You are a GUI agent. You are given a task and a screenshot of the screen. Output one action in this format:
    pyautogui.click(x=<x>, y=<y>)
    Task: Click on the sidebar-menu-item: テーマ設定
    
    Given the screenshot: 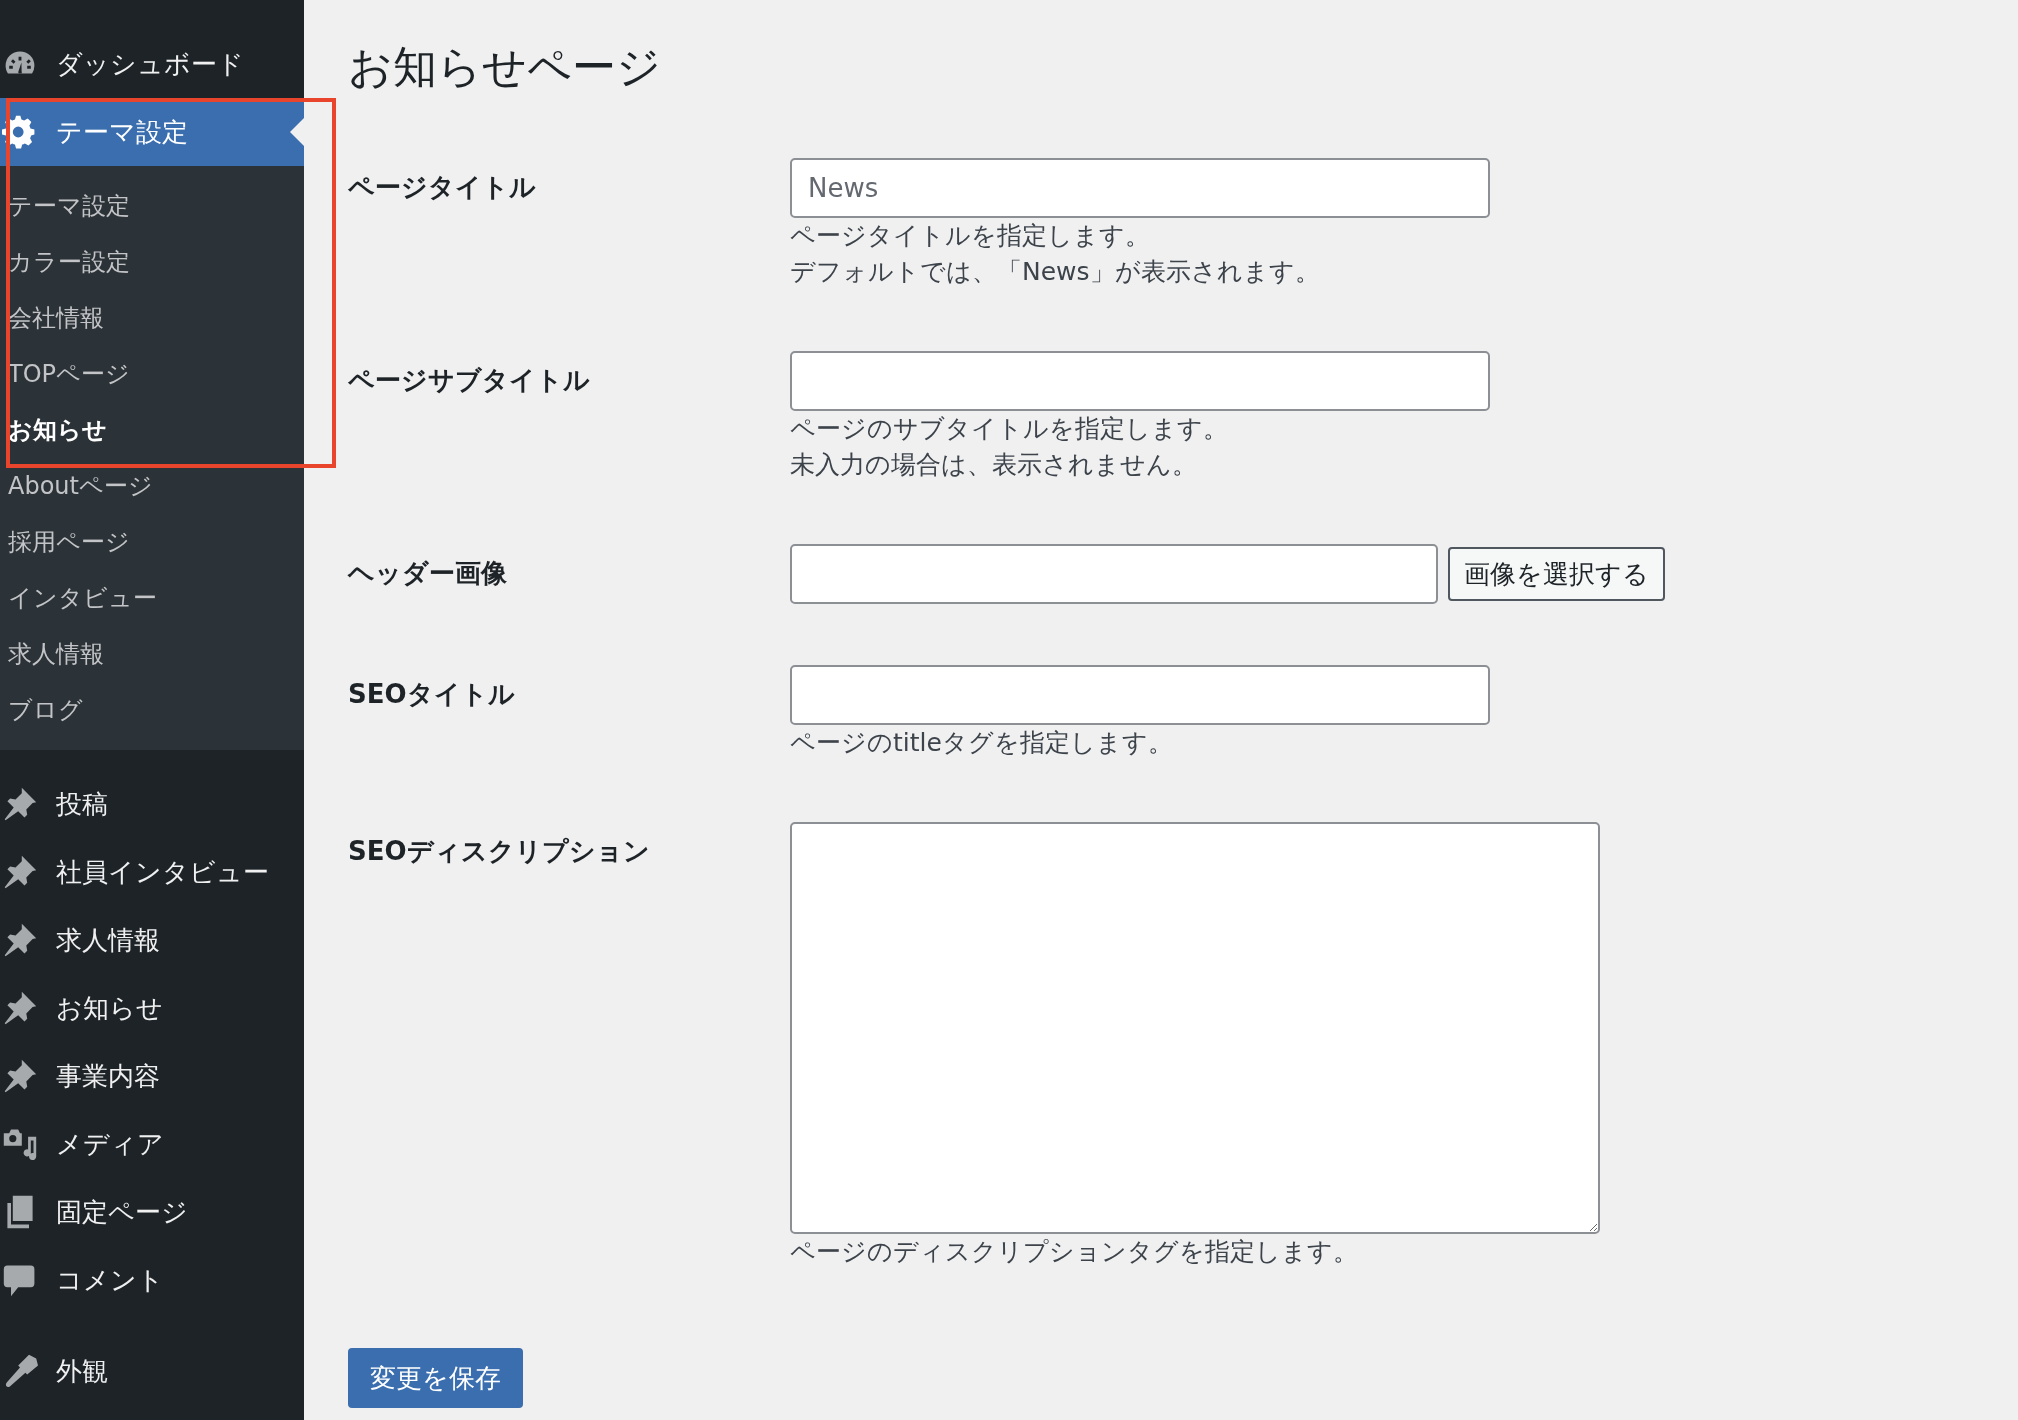 What is the action you would take?
    pyautogui.click(x=152, y=132)
    